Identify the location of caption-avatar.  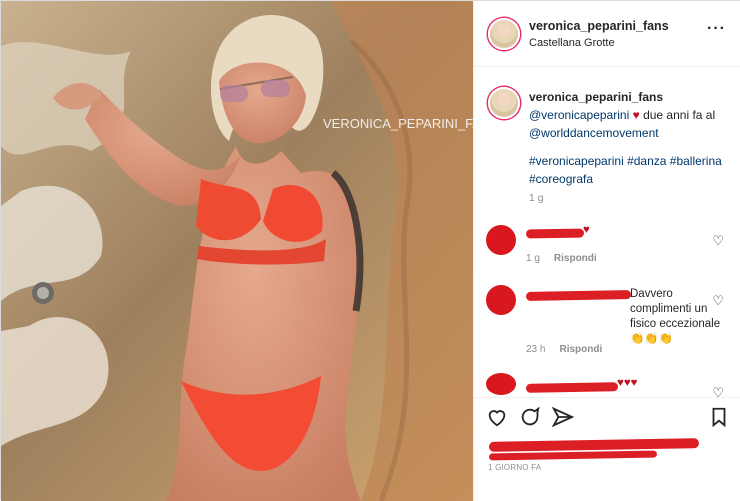
(504, 103).